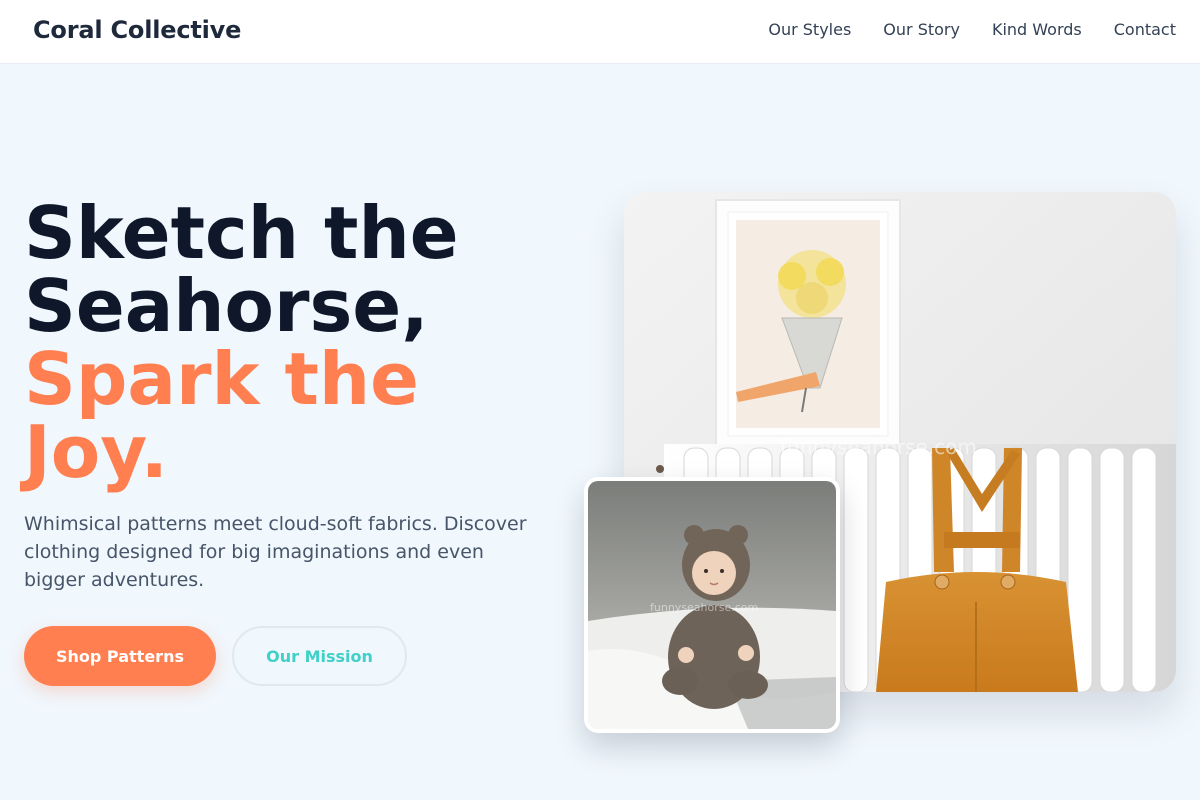  I want to click on main-photo-watermark: funnyseahorse.com, so click(878, 447).